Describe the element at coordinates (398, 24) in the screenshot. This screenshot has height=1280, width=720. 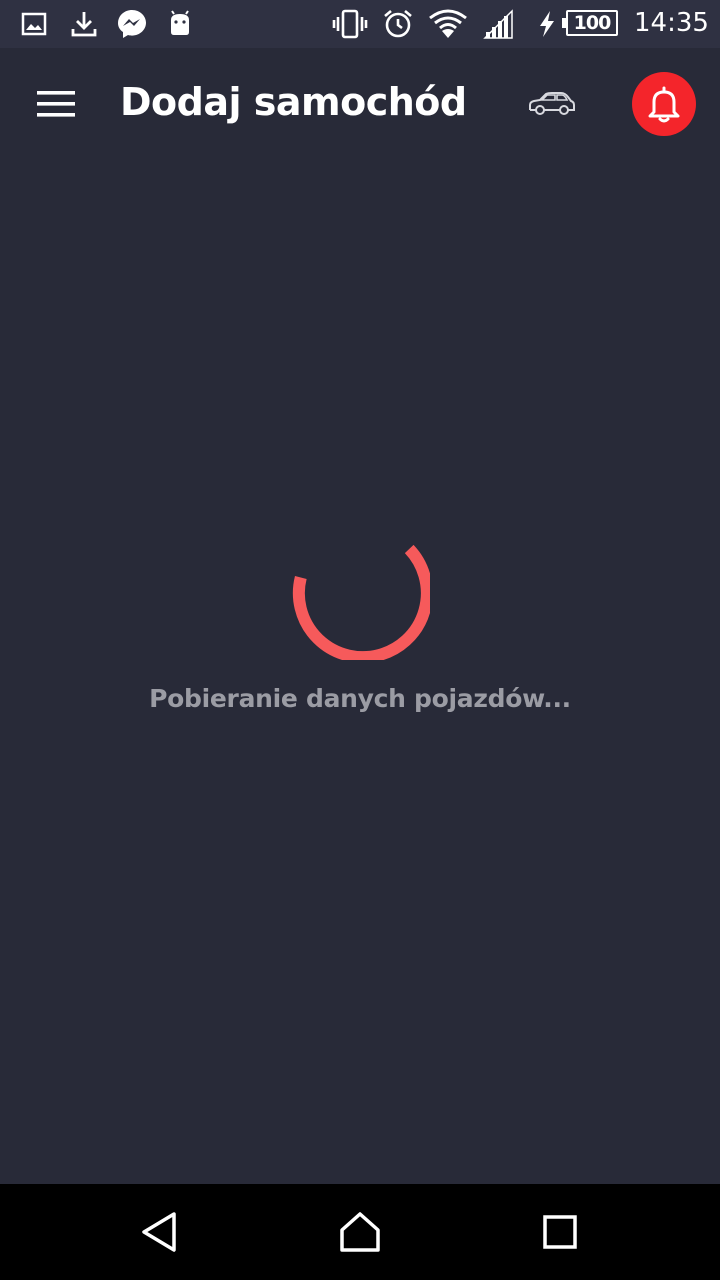
I see `alarm-icon` at that location.